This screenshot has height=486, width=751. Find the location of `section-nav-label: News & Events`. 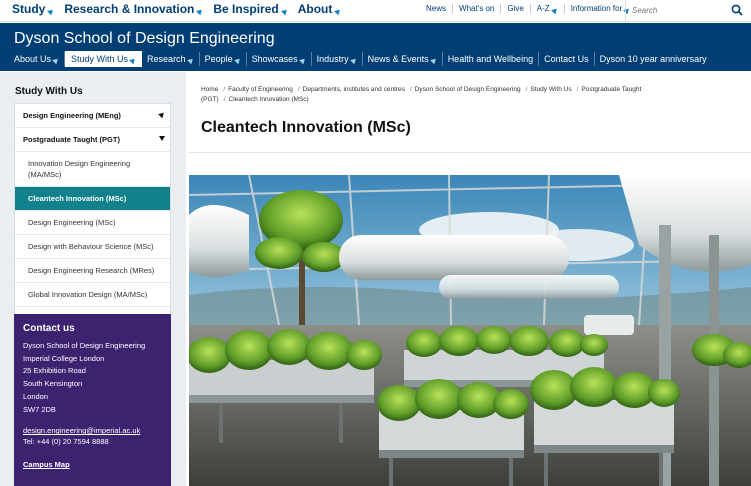

section-nav-label: News & Events is located at coordinates (398, 59).